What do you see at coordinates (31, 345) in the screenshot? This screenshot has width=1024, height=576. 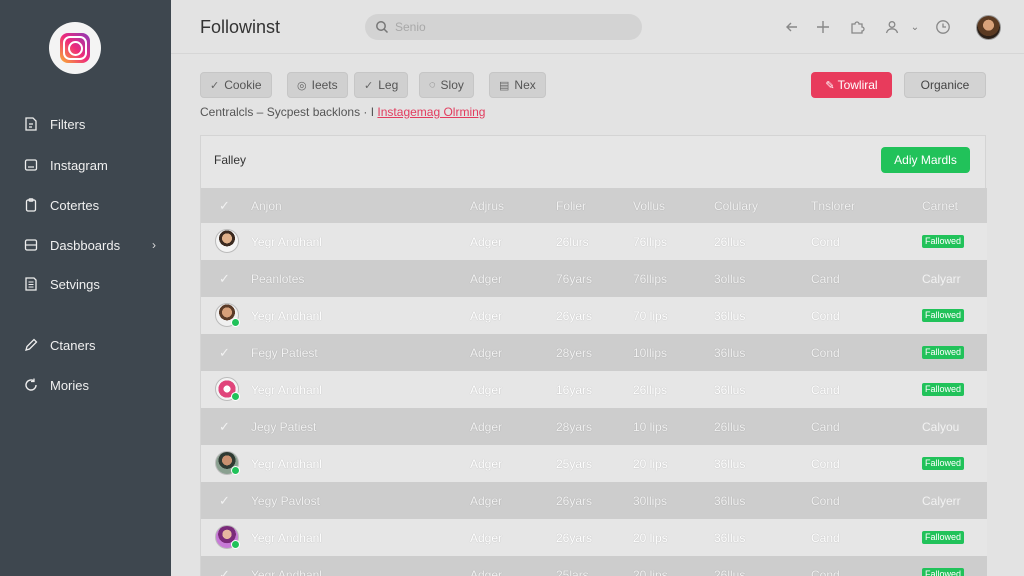 I see `pencil-icon` at bounding box center [31, 345].